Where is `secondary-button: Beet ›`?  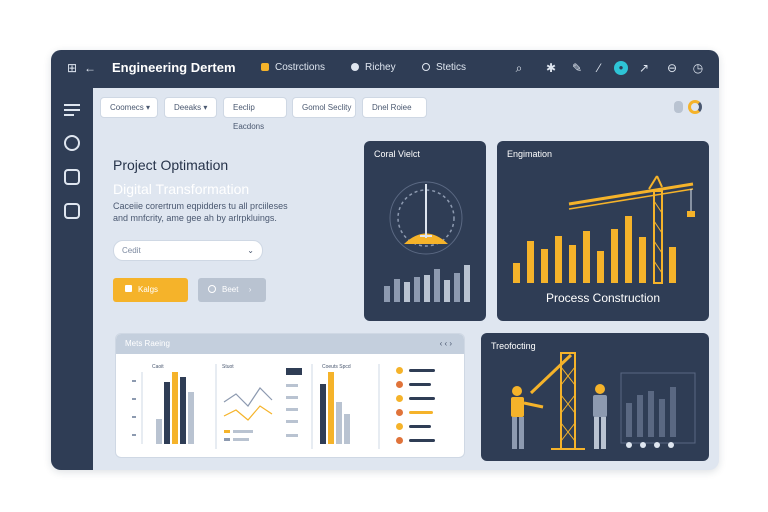 secondary-button: Beet › is located at coordinates (232, 290).